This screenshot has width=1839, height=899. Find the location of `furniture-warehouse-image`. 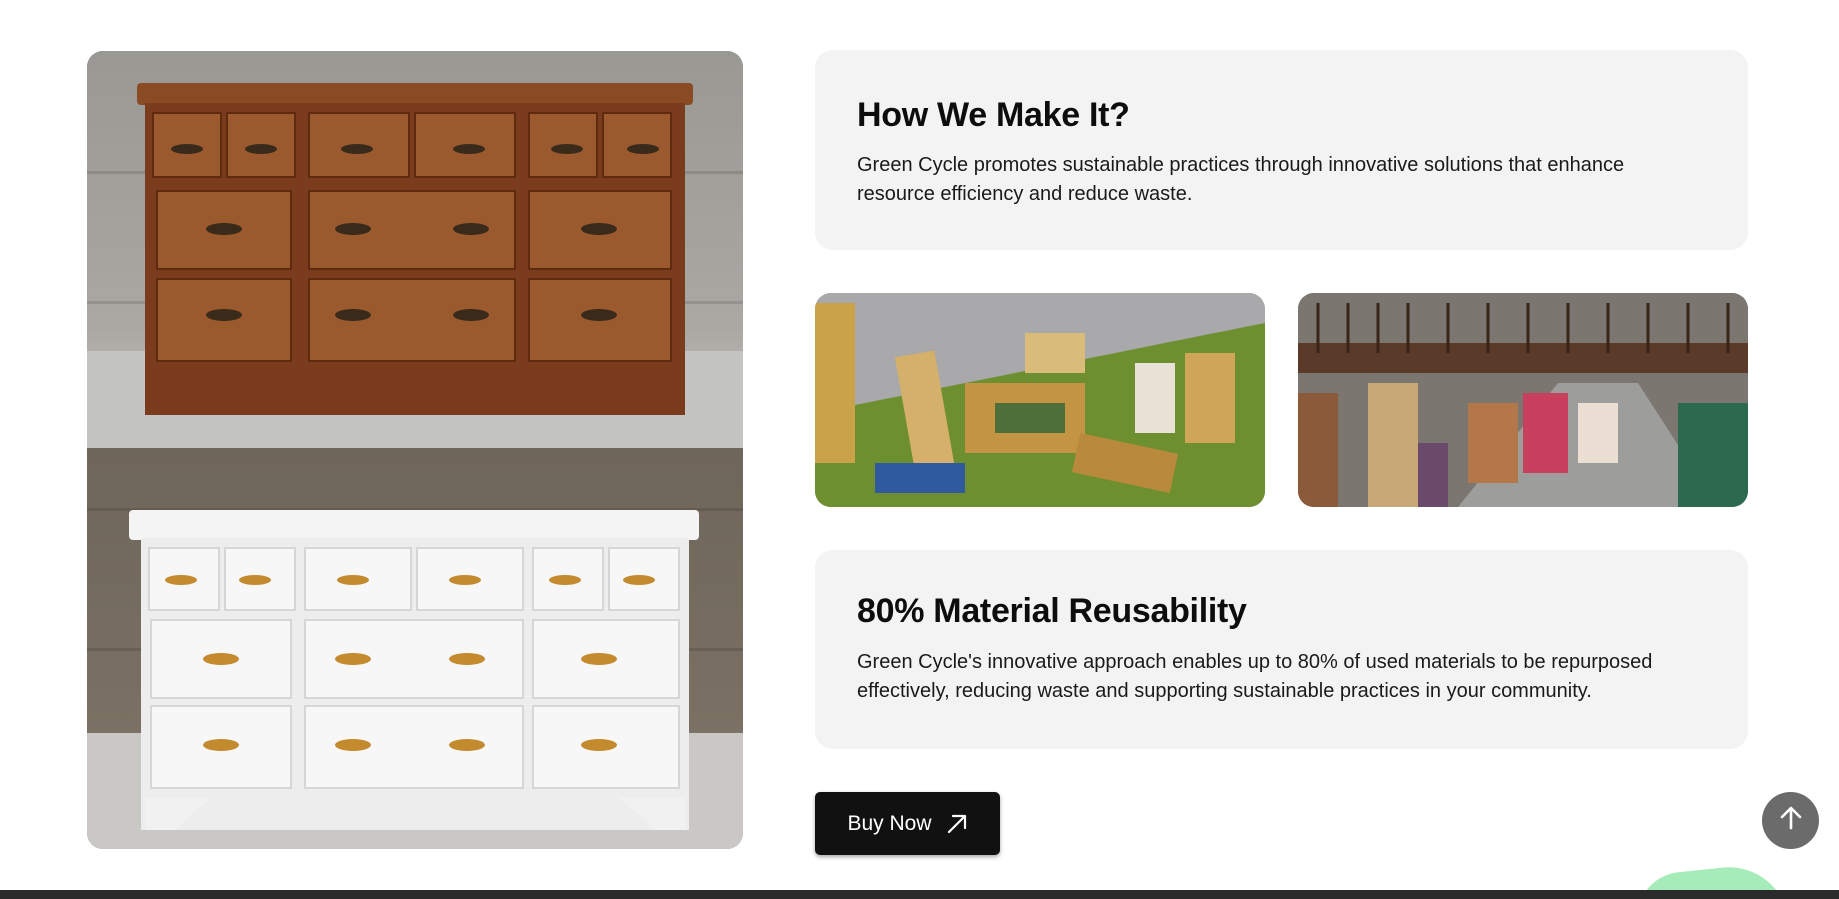

furniture-warehouse-image is located at coordinates (1523, 400).